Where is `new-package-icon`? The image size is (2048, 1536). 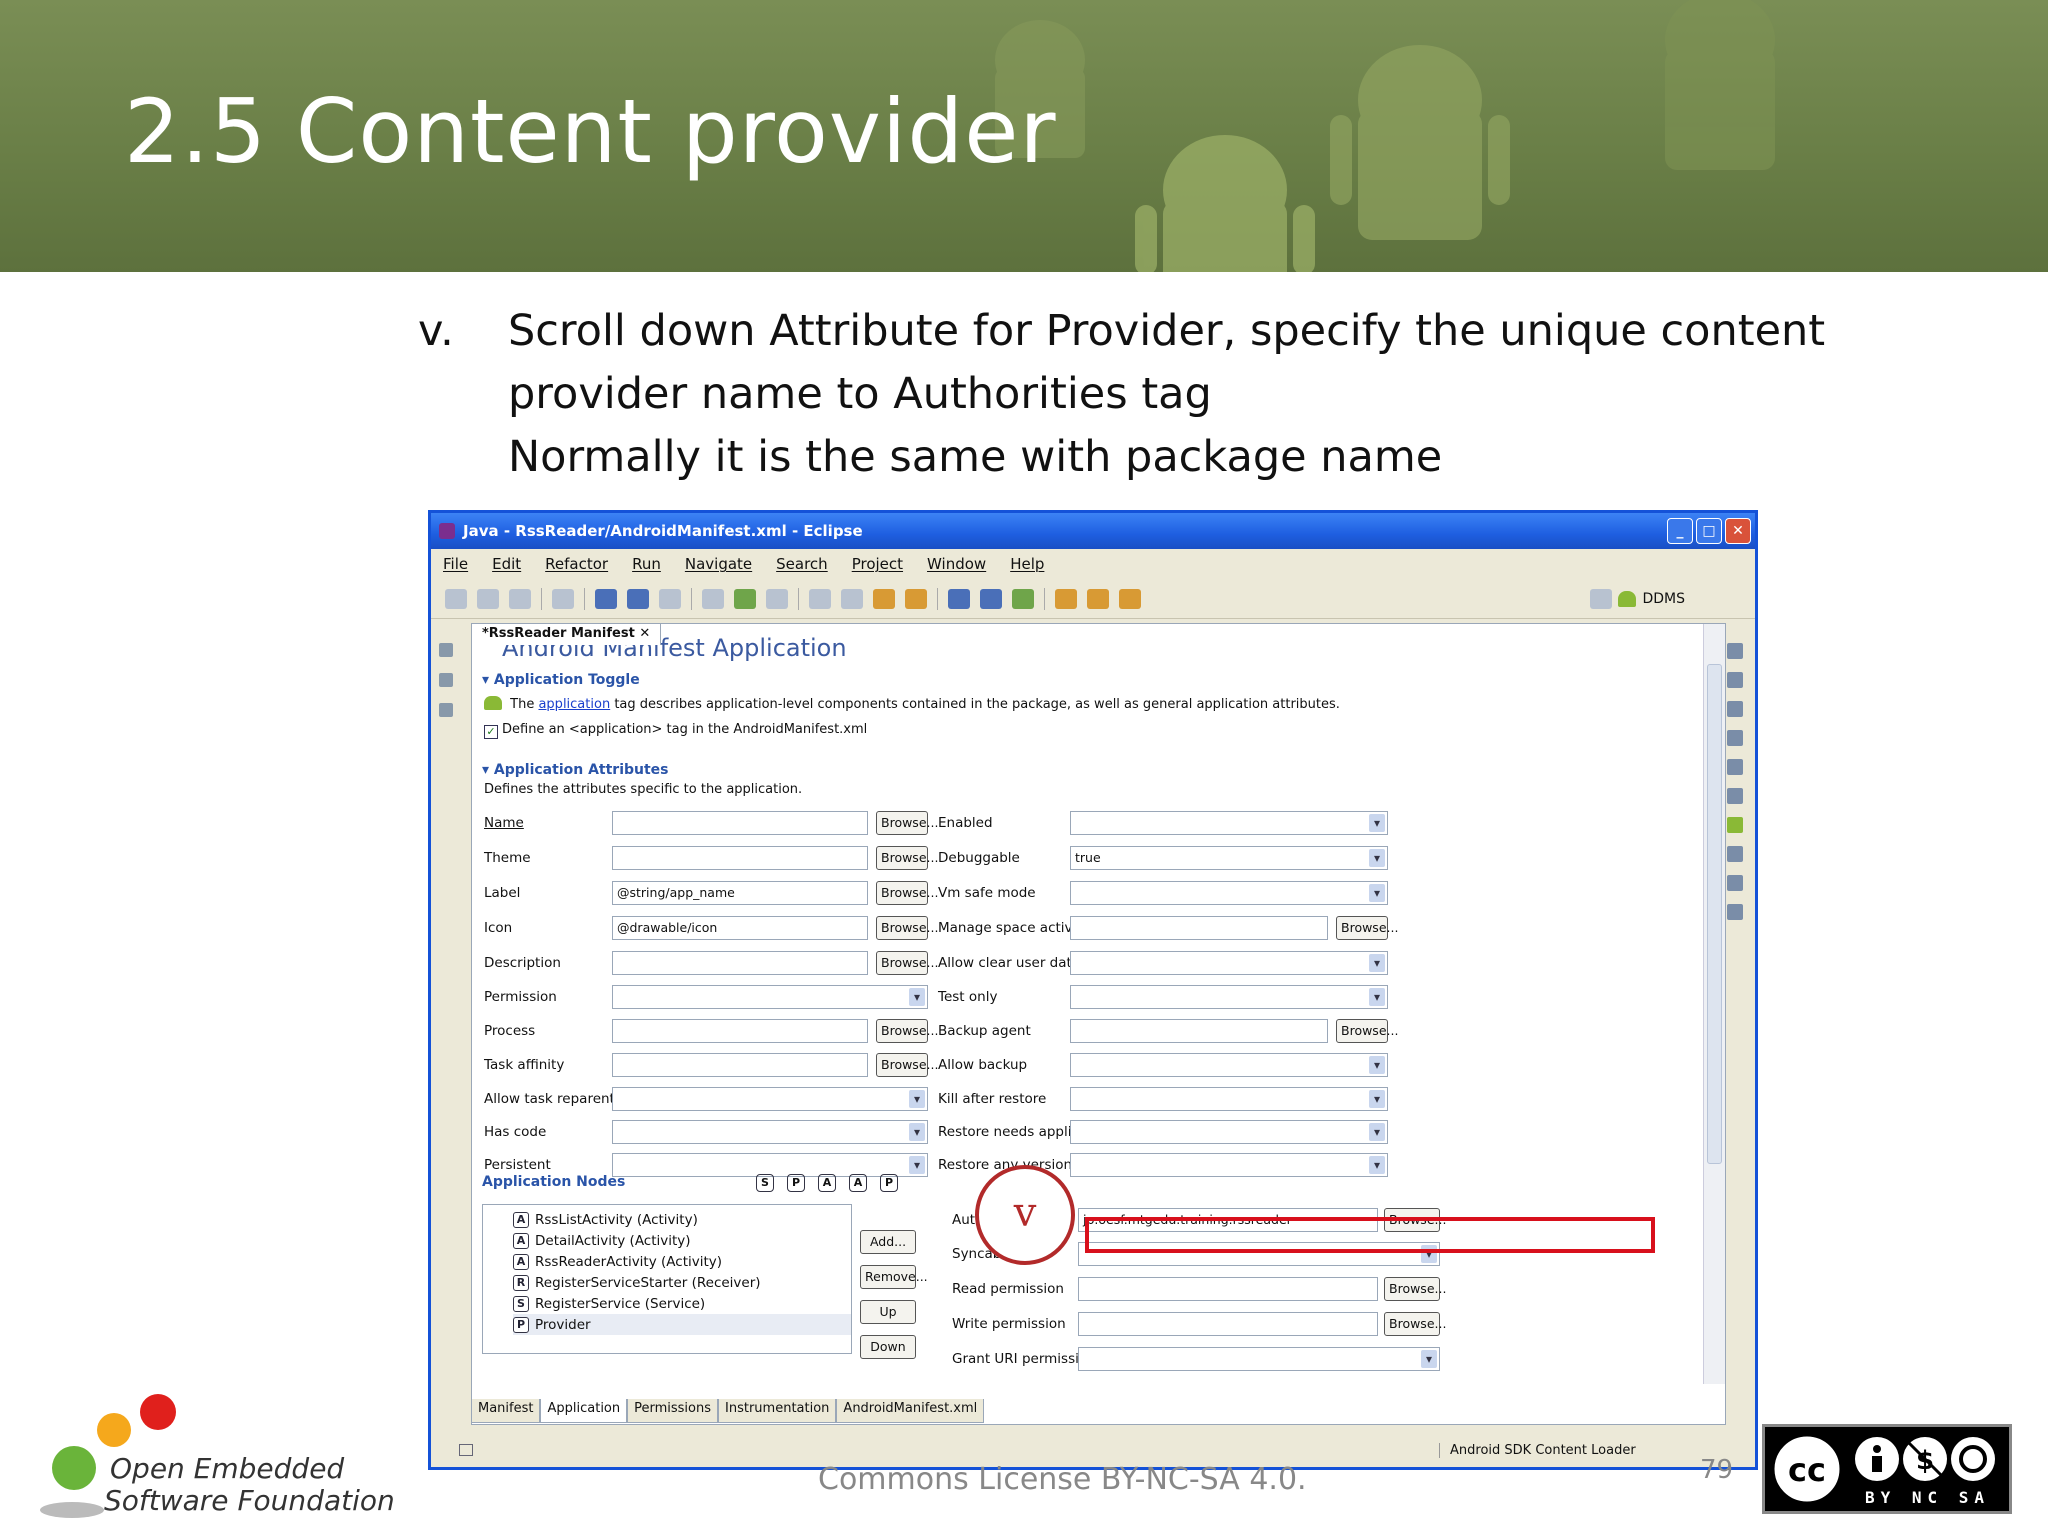
new-package-icon is located at coordinates (991, 598).